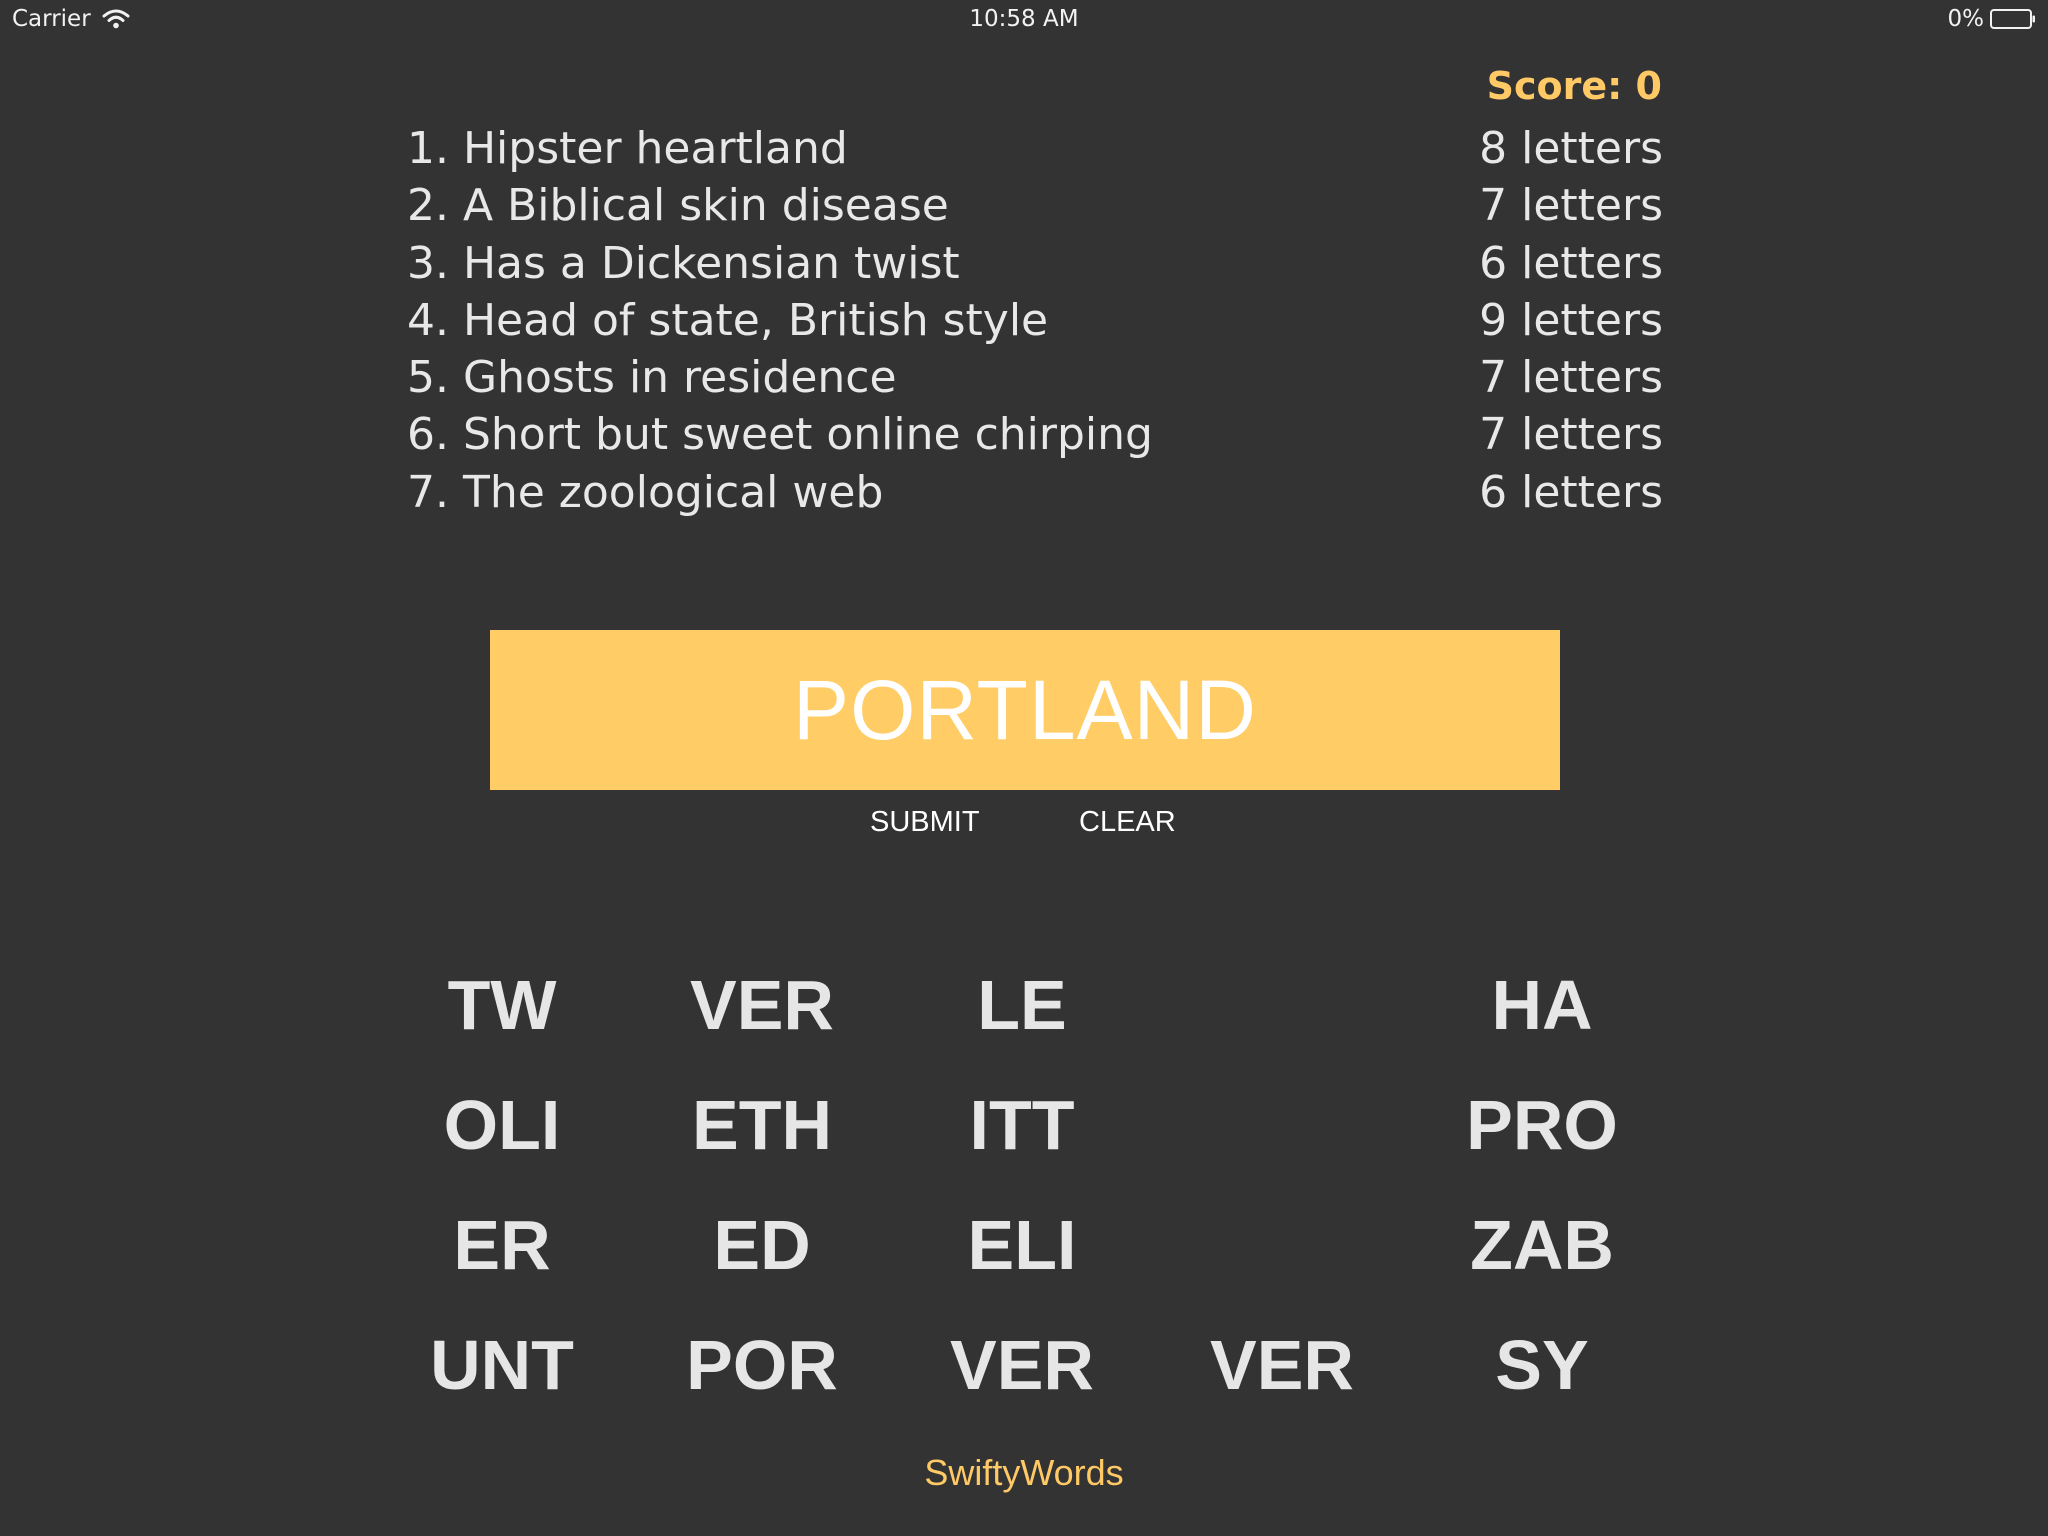 The height and width of the screenshot is (1536, 2048). What do you see at coordinates (502, 1245) in the screenshot?
I see `letter-button: ER` at bounding box center [502, 1245].